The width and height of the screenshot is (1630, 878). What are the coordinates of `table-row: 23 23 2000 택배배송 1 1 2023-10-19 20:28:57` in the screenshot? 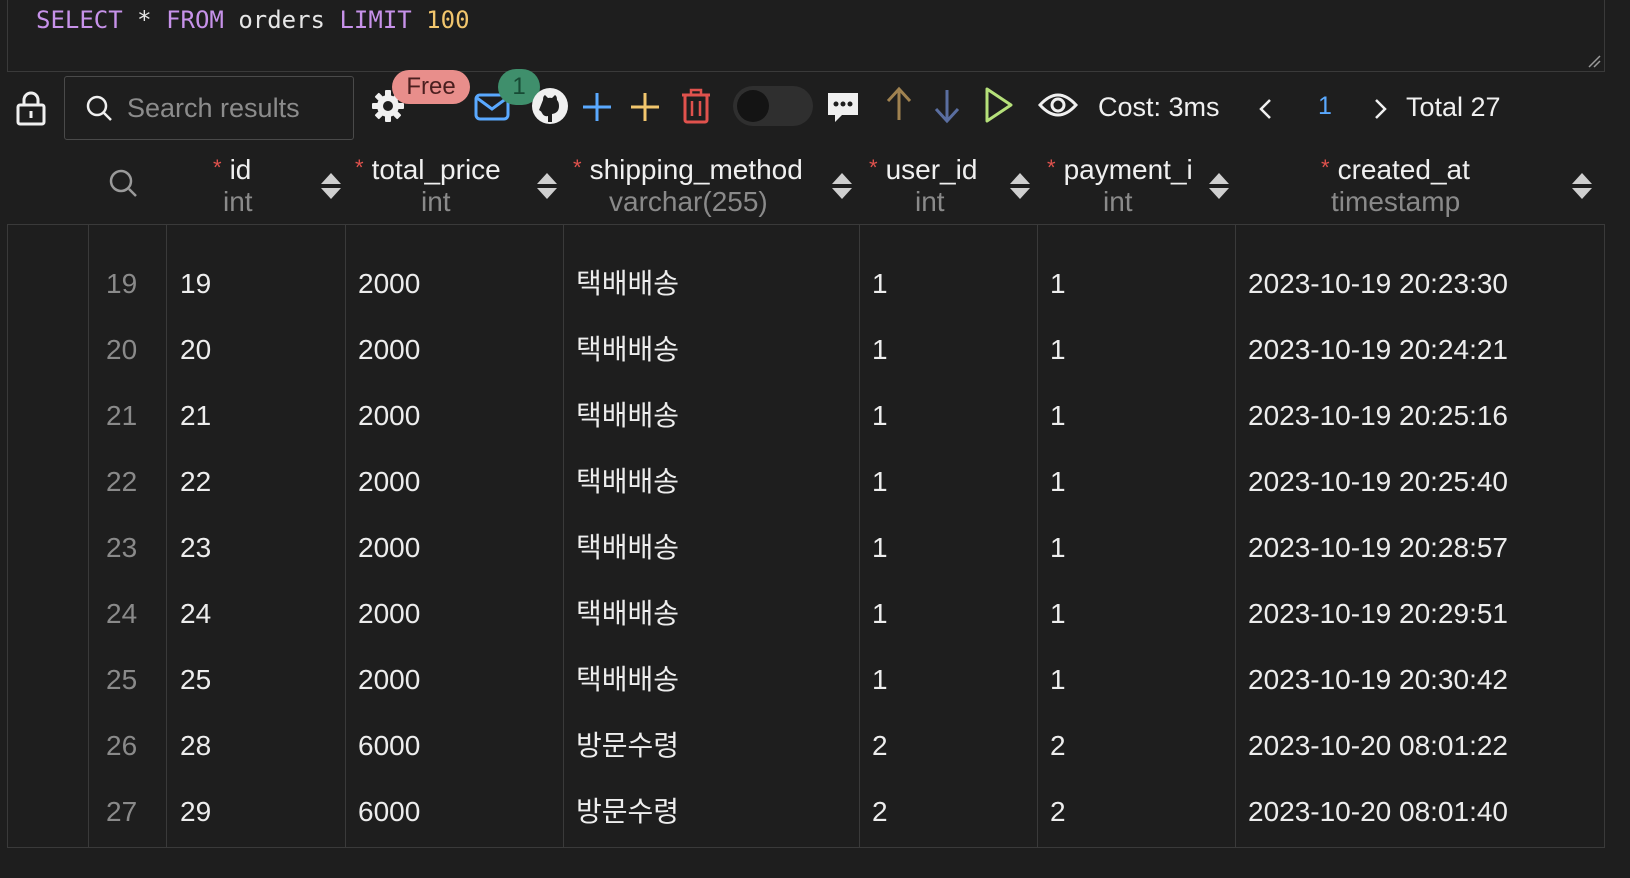 It's located at (806, 548).